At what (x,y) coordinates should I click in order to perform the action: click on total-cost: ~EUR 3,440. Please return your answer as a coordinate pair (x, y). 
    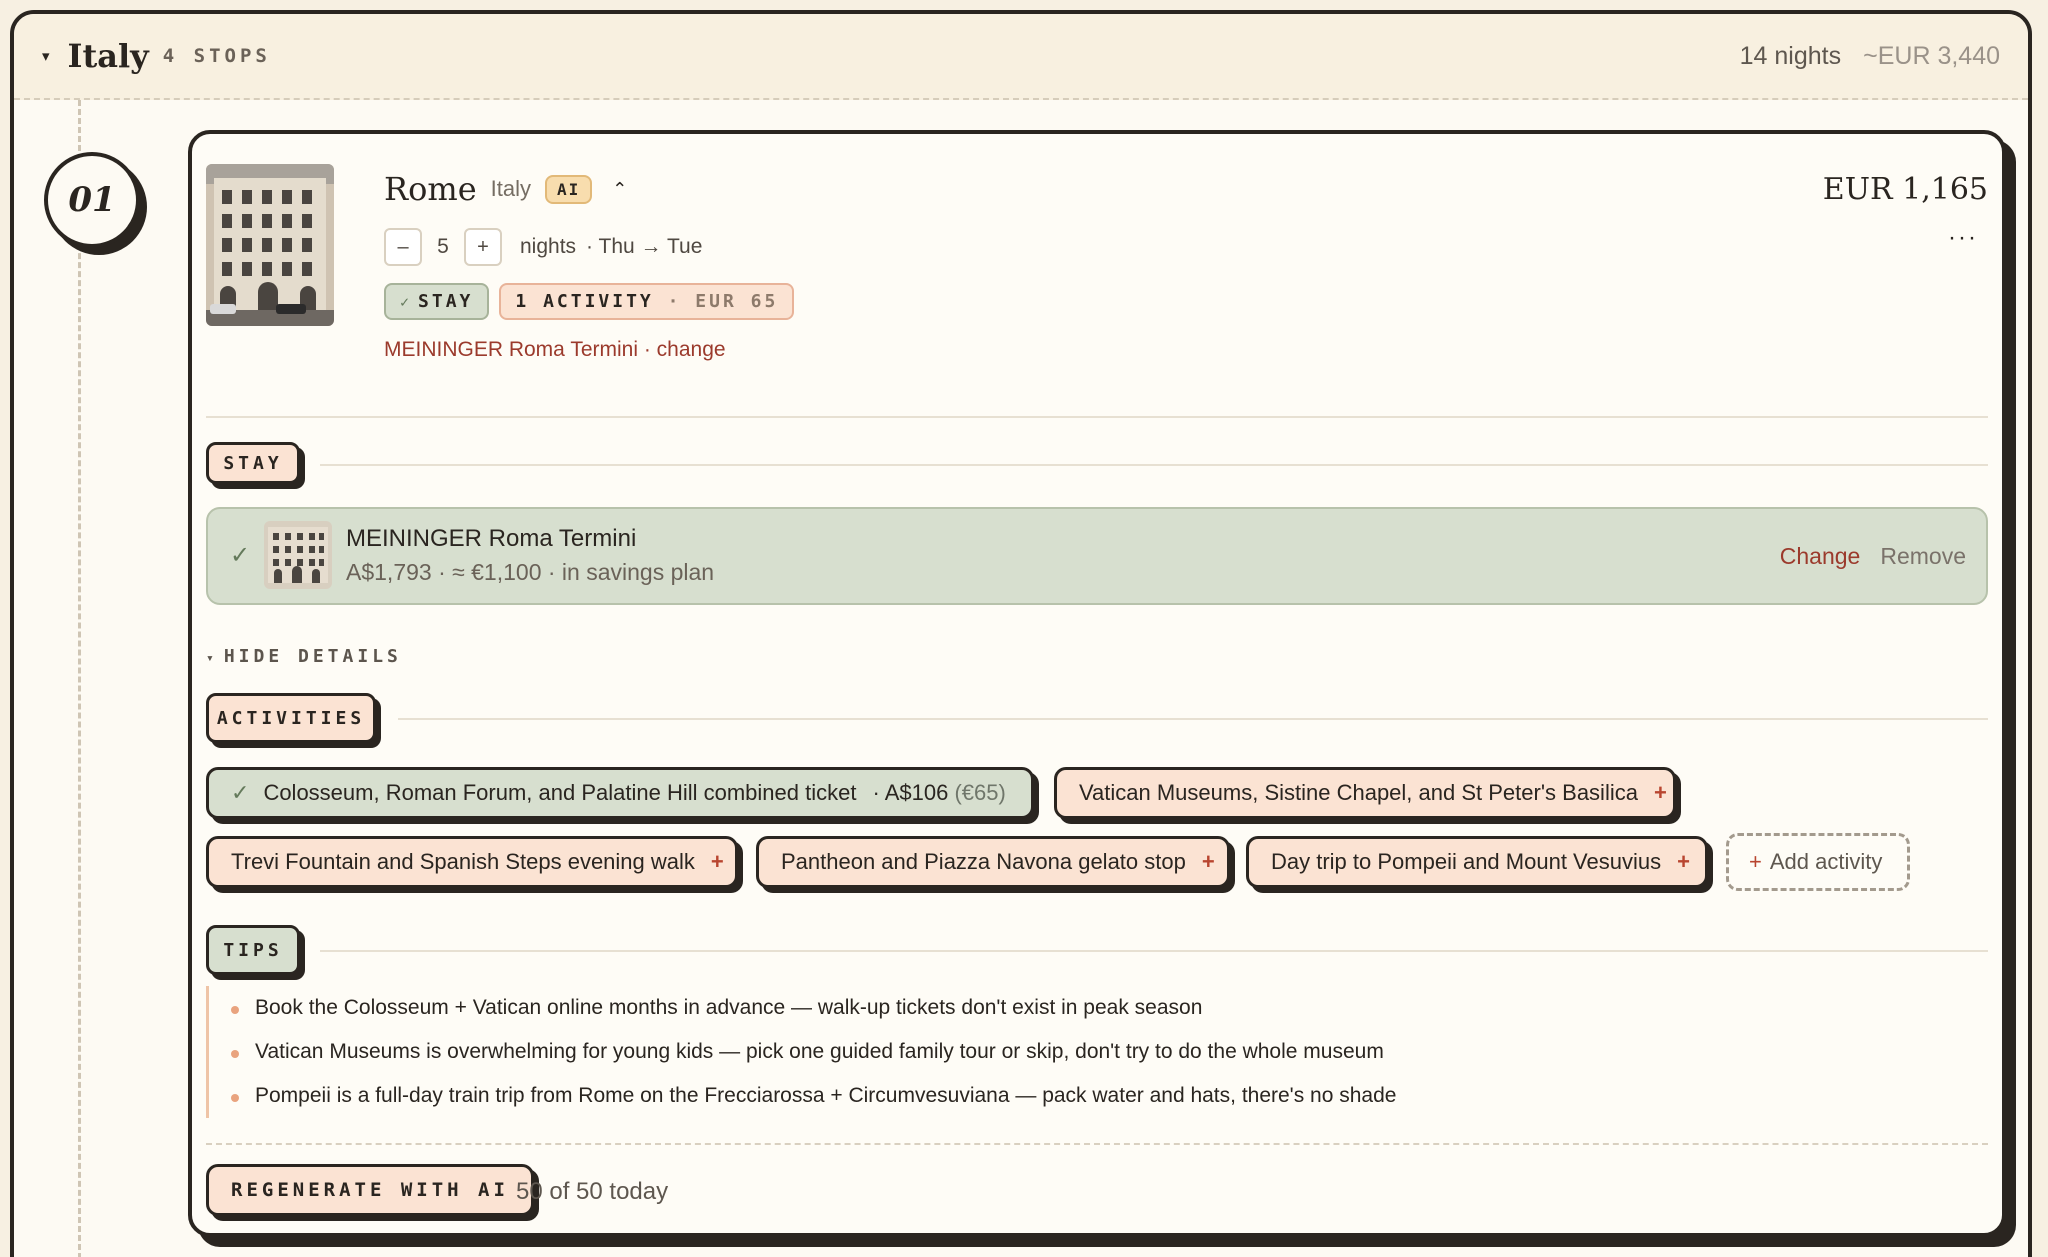
    Looking at the image, I should click on (1931, 55).